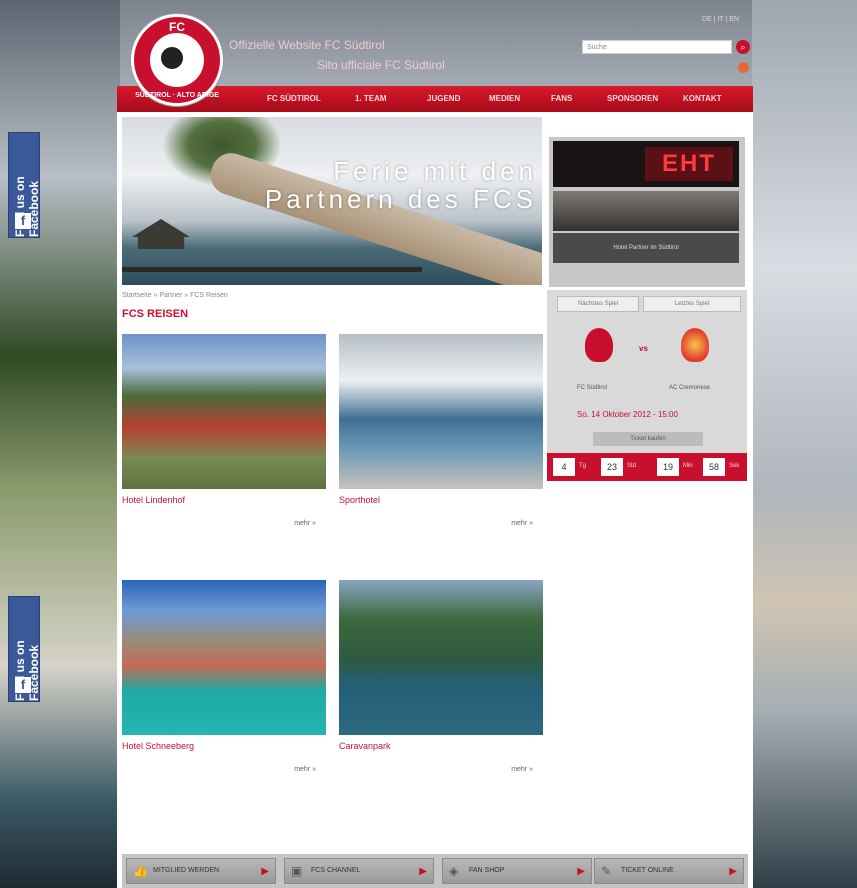 The height and width of the screenshot is (888, 857). What do you see at coordinates (294, 98) in the screenshot?
I see `nav-item: FC Südtirol` at bounding box center [294, 98].